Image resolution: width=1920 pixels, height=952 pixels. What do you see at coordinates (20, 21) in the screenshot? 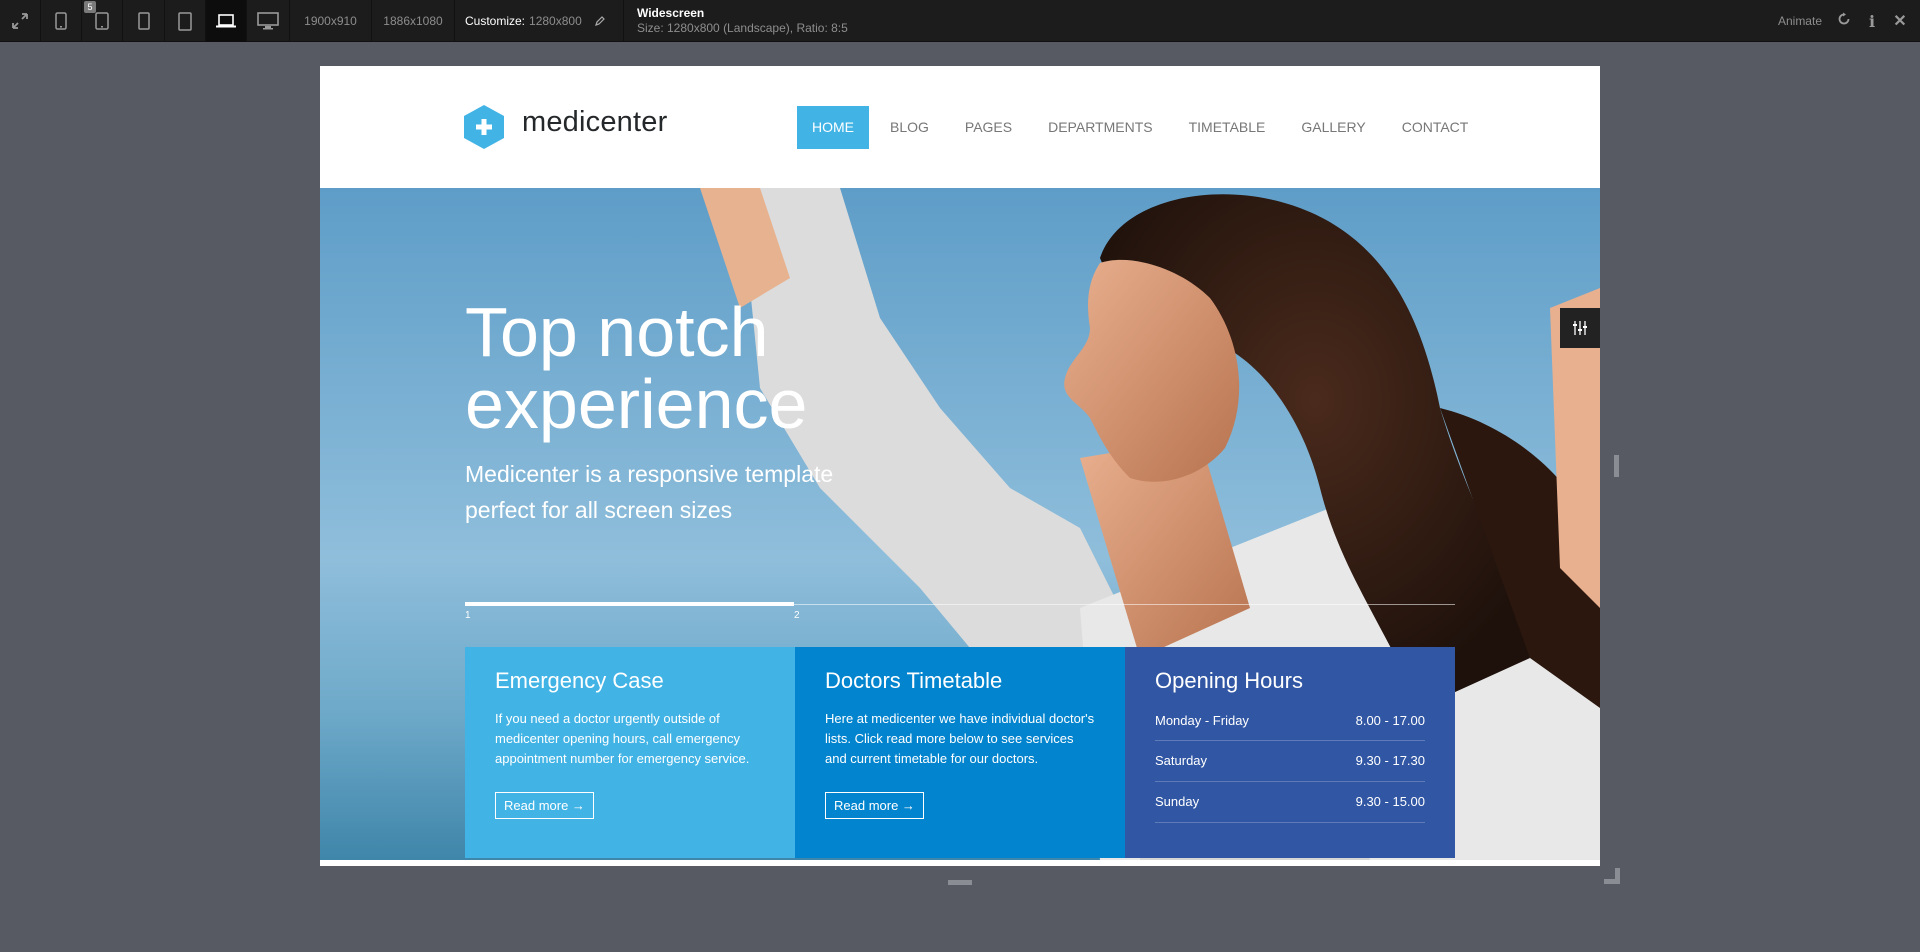
I see `fullscreen-icon` at bounding box center [20, 21].